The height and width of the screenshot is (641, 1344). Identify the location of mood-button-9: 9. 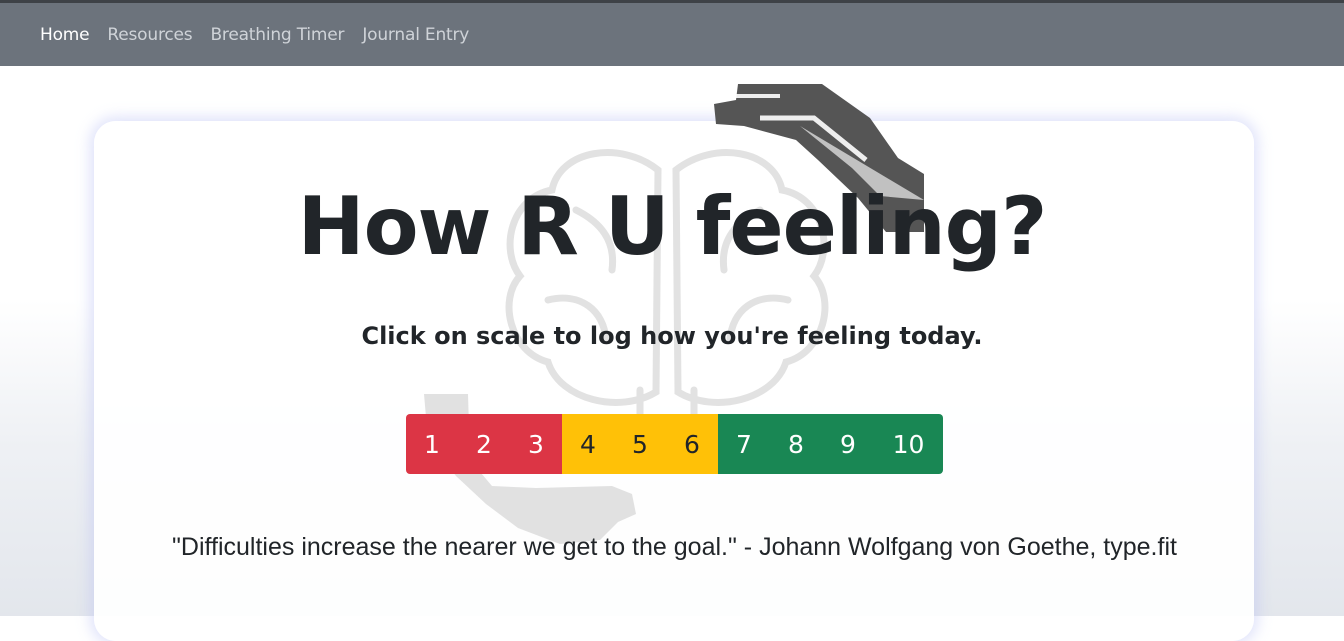
(848, 444).